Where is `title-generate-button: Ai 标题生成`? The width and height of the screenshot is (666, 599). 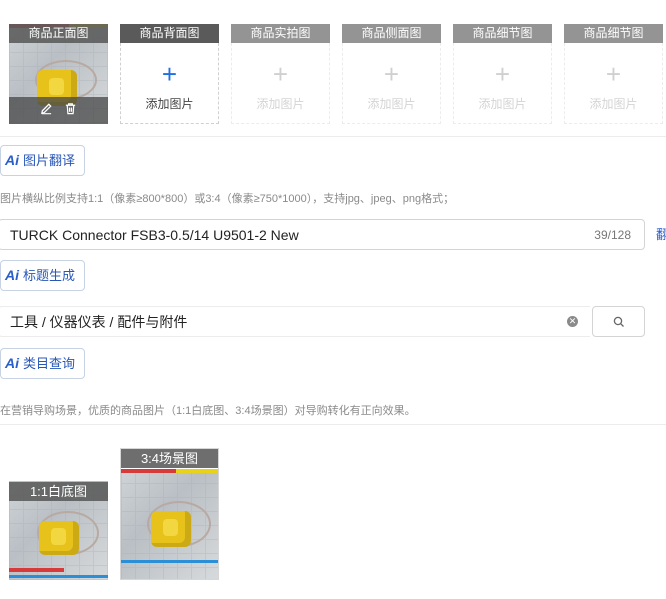 title-generate-button: Ai 标题生成 is located at coordinates (43, 275).